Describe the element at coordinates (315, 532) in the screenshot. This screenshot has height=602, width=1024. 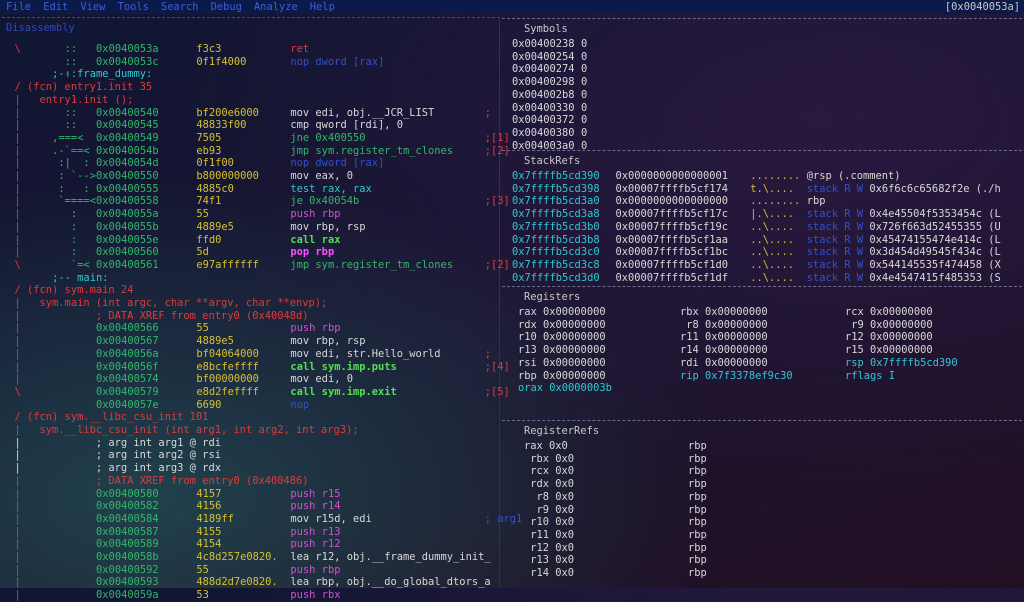
I see `disasm-instruction: push r13` at that location.